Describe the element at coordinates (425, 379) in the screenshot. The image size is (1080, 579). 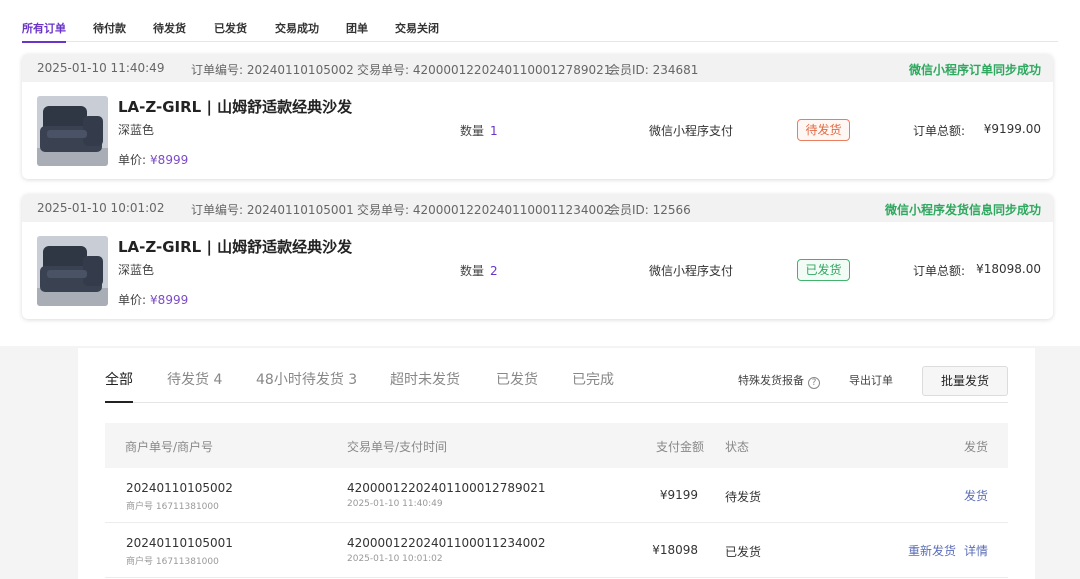
I see `tab-overdue: 超时未发货` at that location.